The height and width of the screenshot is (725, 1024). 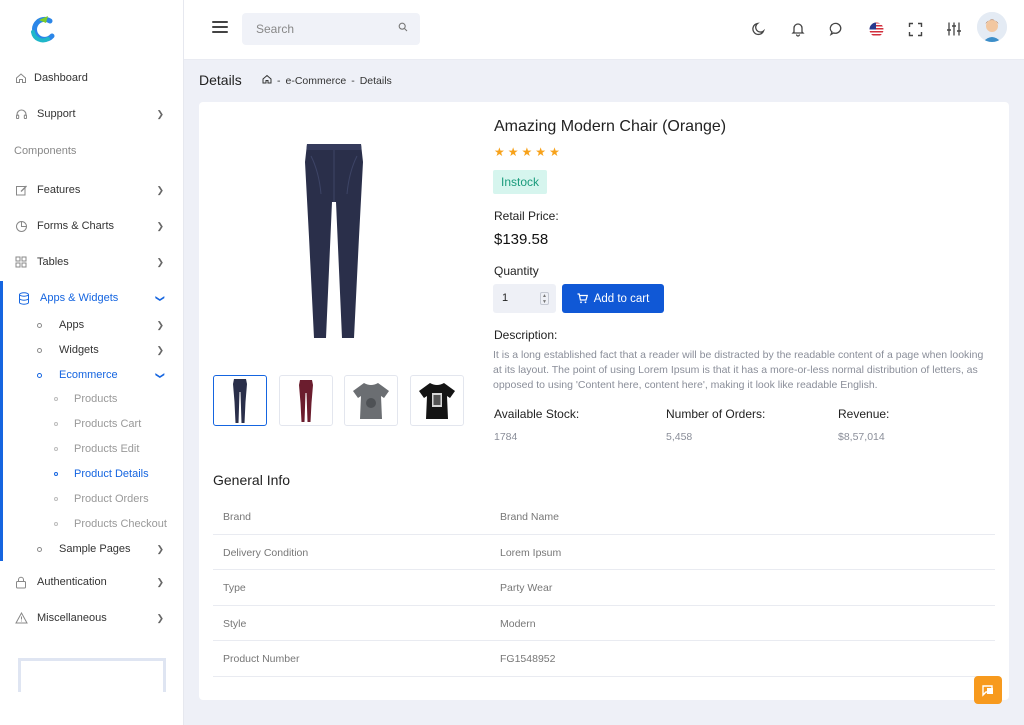 What do you see at coordinates (252, 480) in the screenshot?
I see `general-info-title: General Info` at bounding box center [252, 480].